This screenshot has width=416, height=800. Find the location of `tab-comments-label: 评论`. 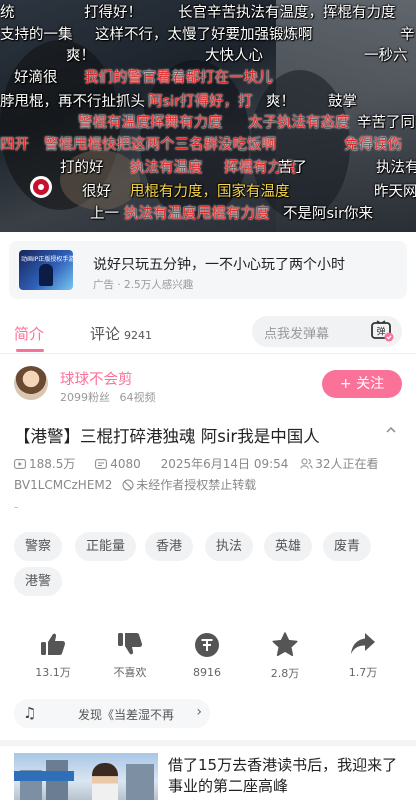

tab-comments-label: 评论 is located at coordinates (105, 334).